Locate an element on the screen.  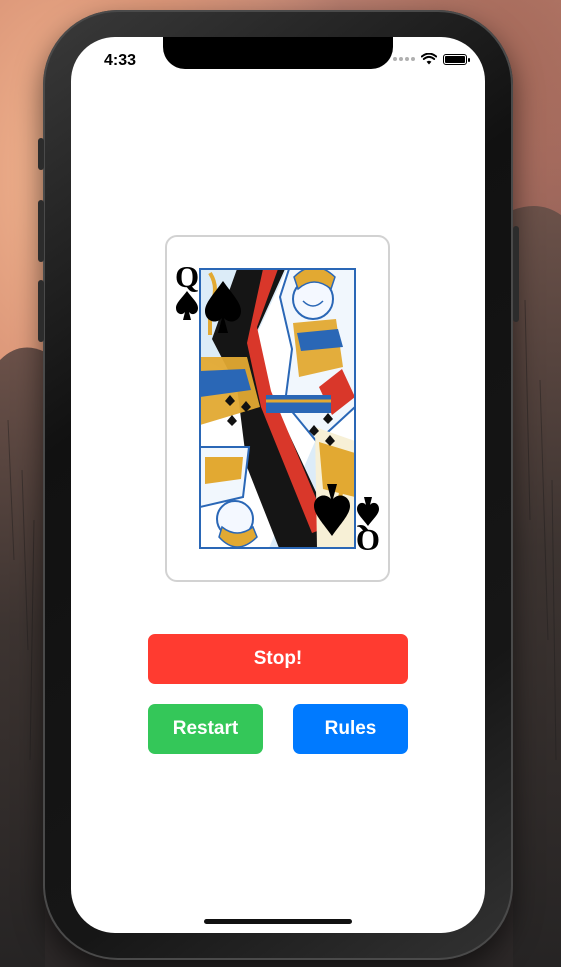
status-time: 4:33 is located at coordinates (120, 60).